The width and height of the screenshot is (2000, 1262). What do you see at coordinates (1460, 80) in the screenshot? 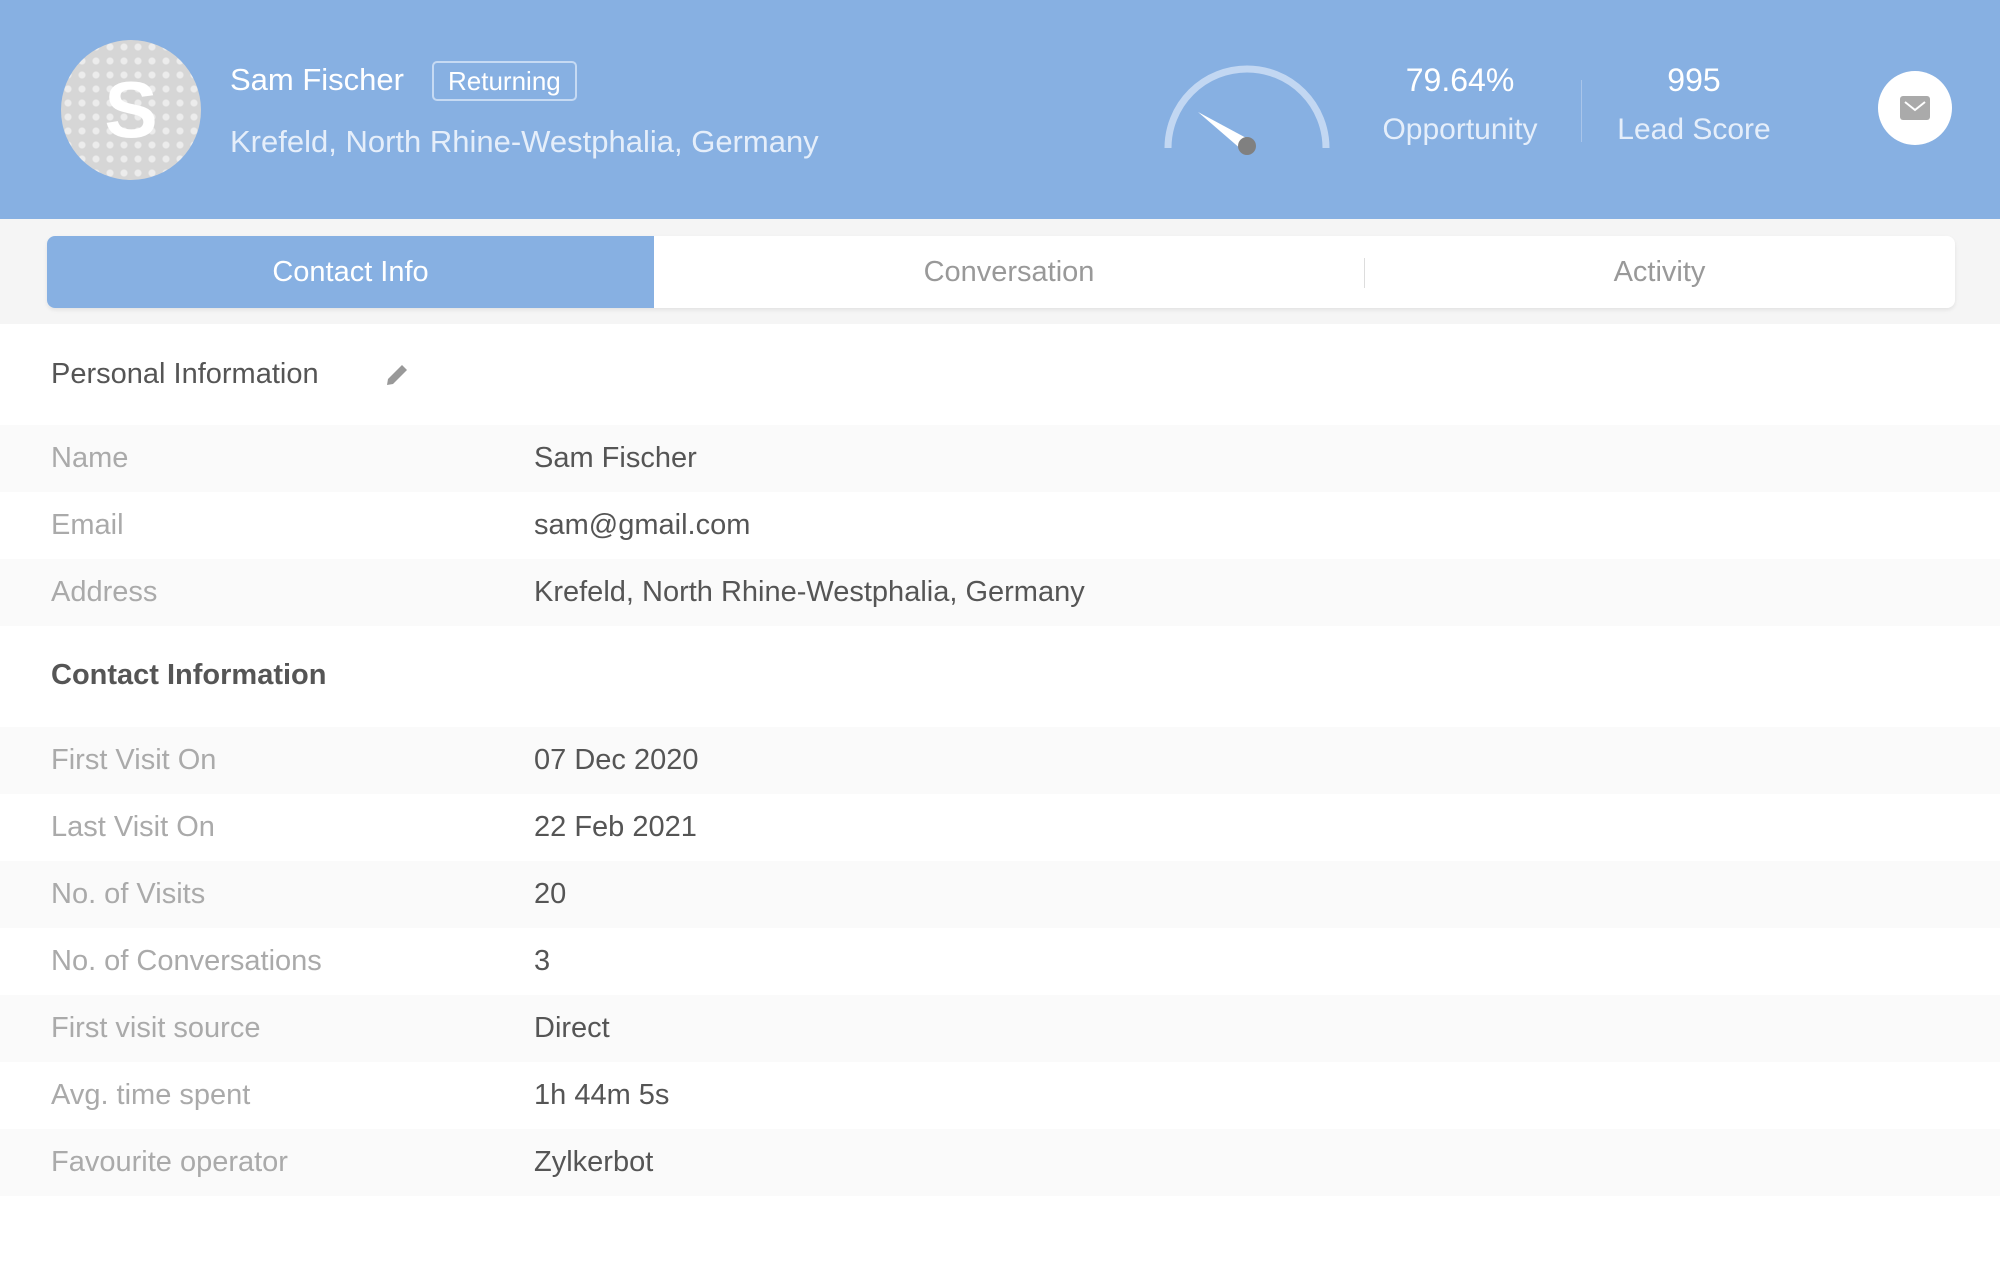
I see `opportunity-value: 79.64%` at bounding box center [1460, 80].